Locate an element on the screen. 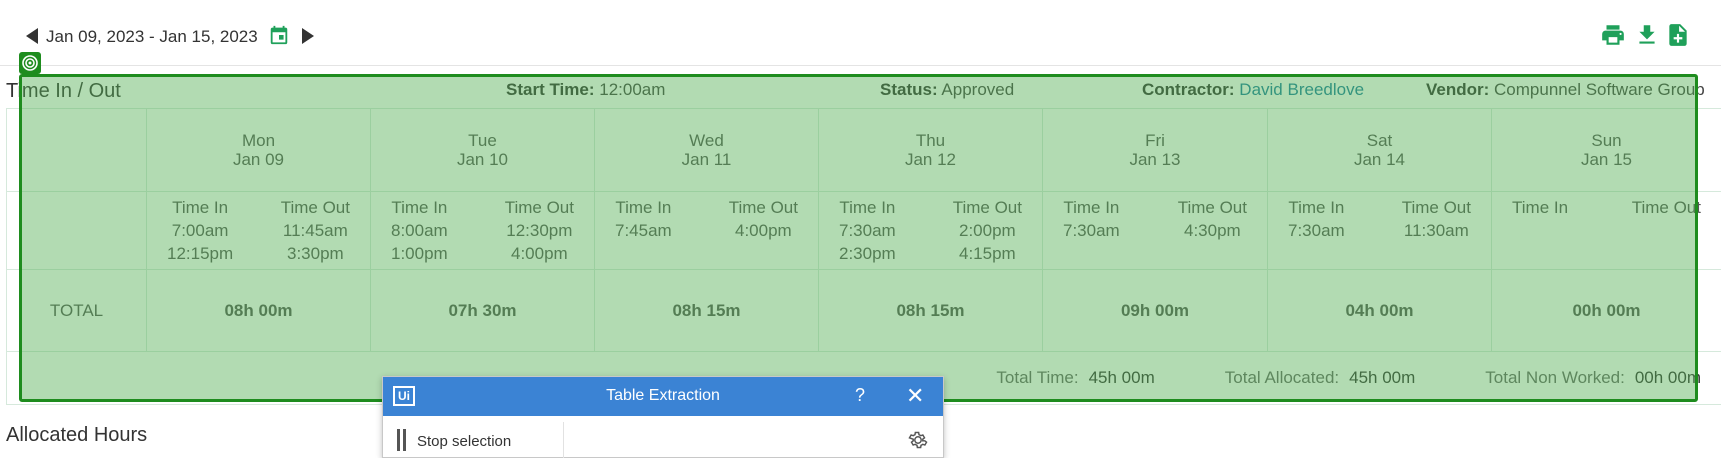 The image size is (1721, 458). section-title-allocated-hours: Allocated Hours is located at coordinates (77, 435).